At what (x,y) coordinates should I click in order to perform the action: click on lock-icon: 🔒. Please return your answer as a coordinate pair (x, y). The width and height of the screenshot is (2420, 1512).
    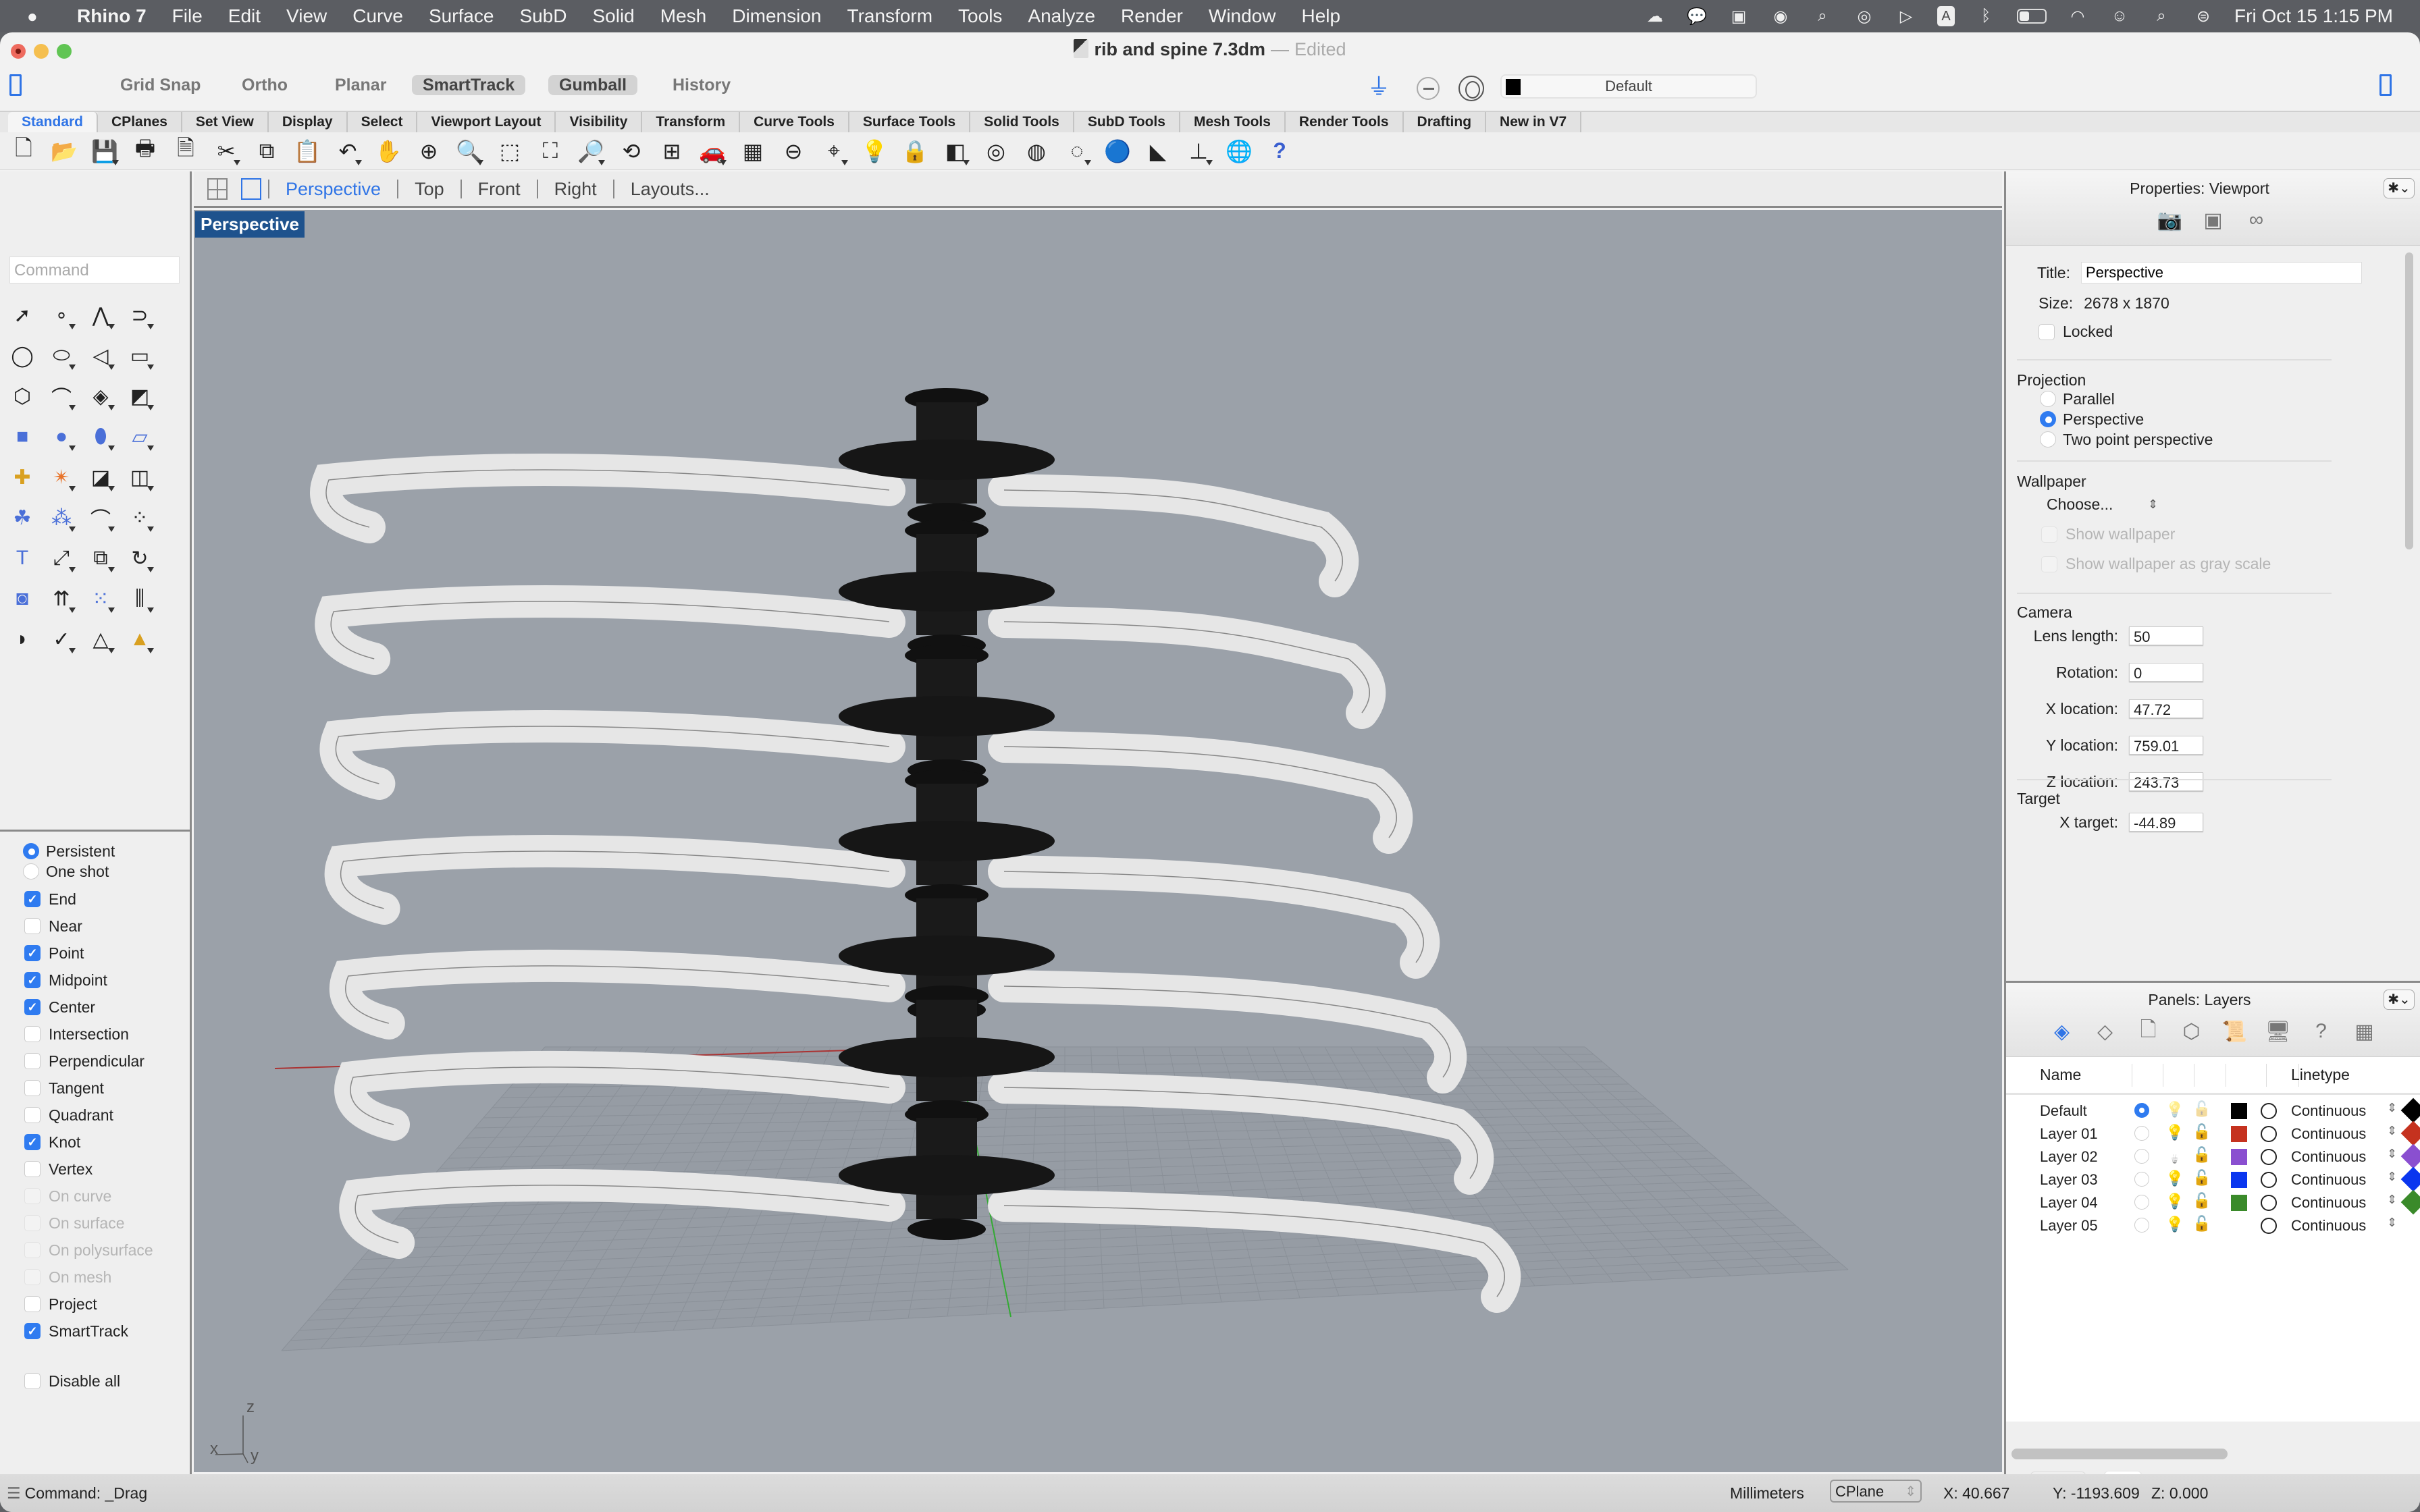
    Looking at the image, I should click on (914, 151).